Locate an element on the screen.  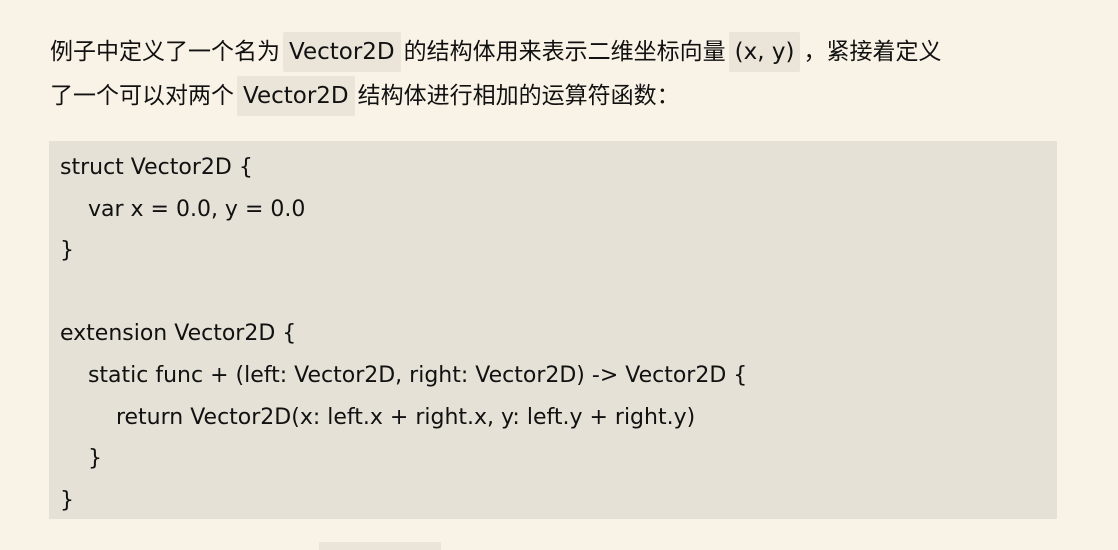
code-line: struct Vector2D { is located at coordinates (156, 167).